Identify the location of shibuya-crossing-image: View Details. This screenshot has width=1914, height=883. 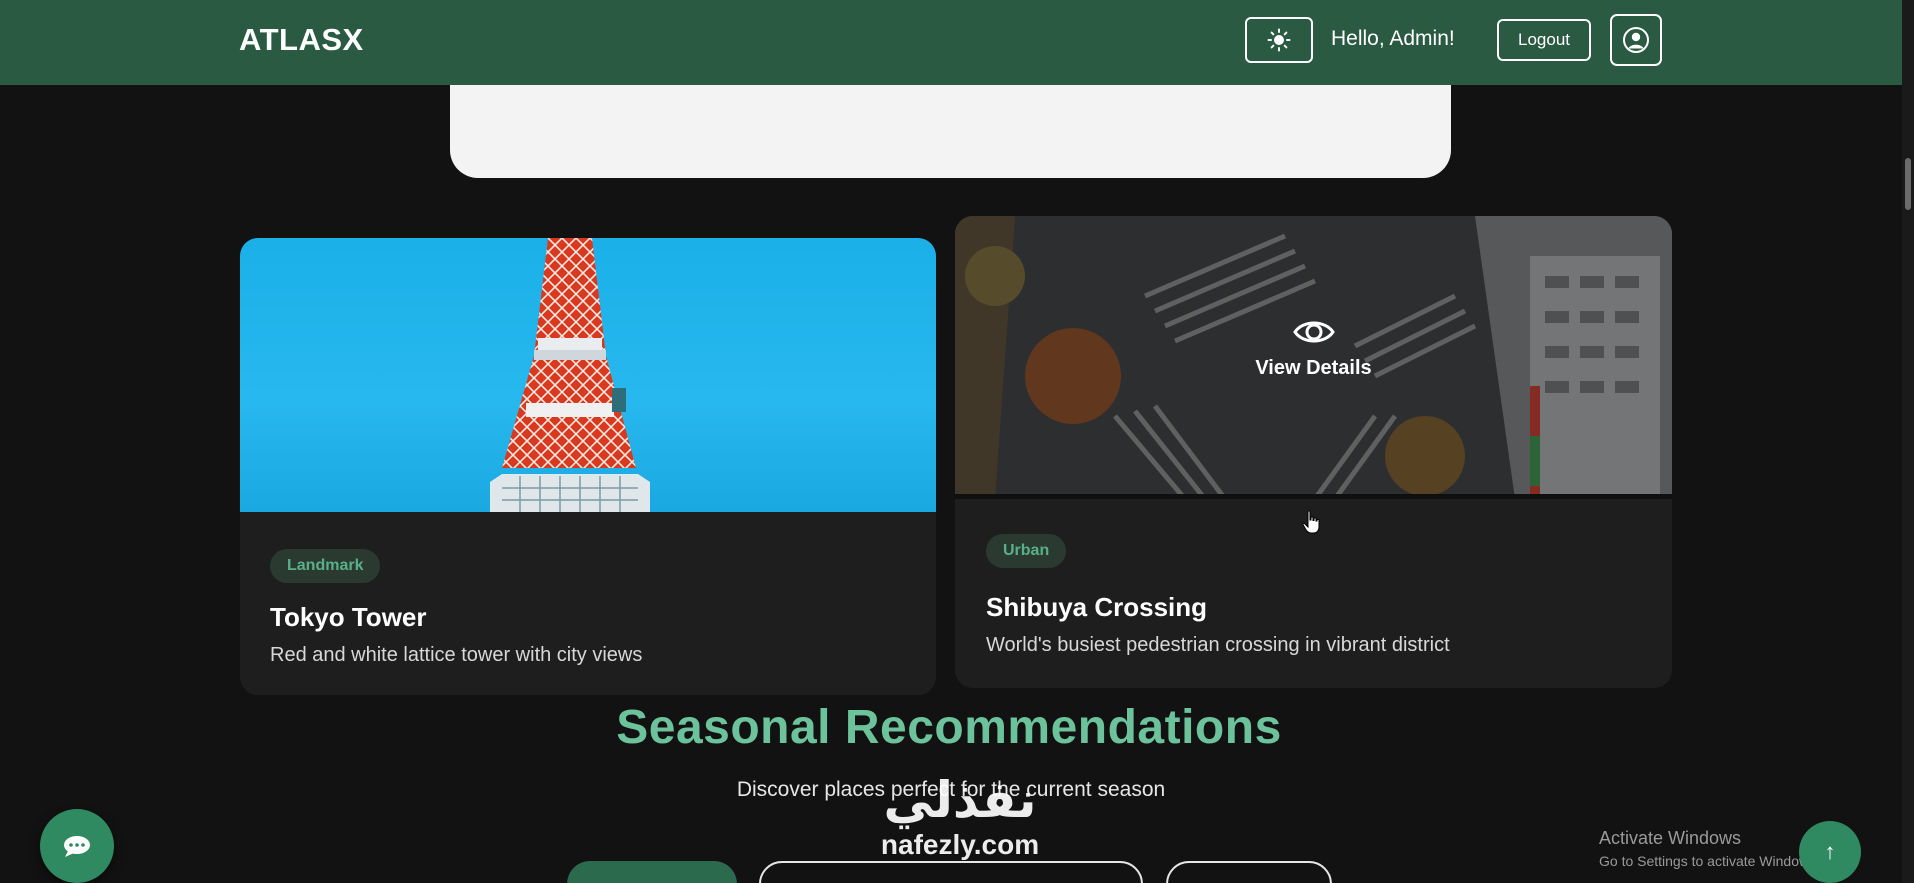
(1313, 357).